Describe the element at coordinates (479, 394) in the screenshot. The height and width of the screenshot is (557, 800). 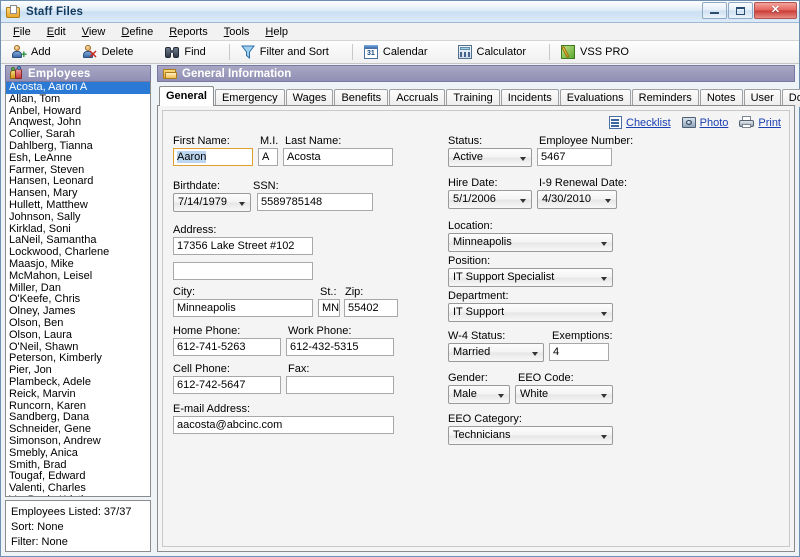
I see `gender-select: Male` at that location.